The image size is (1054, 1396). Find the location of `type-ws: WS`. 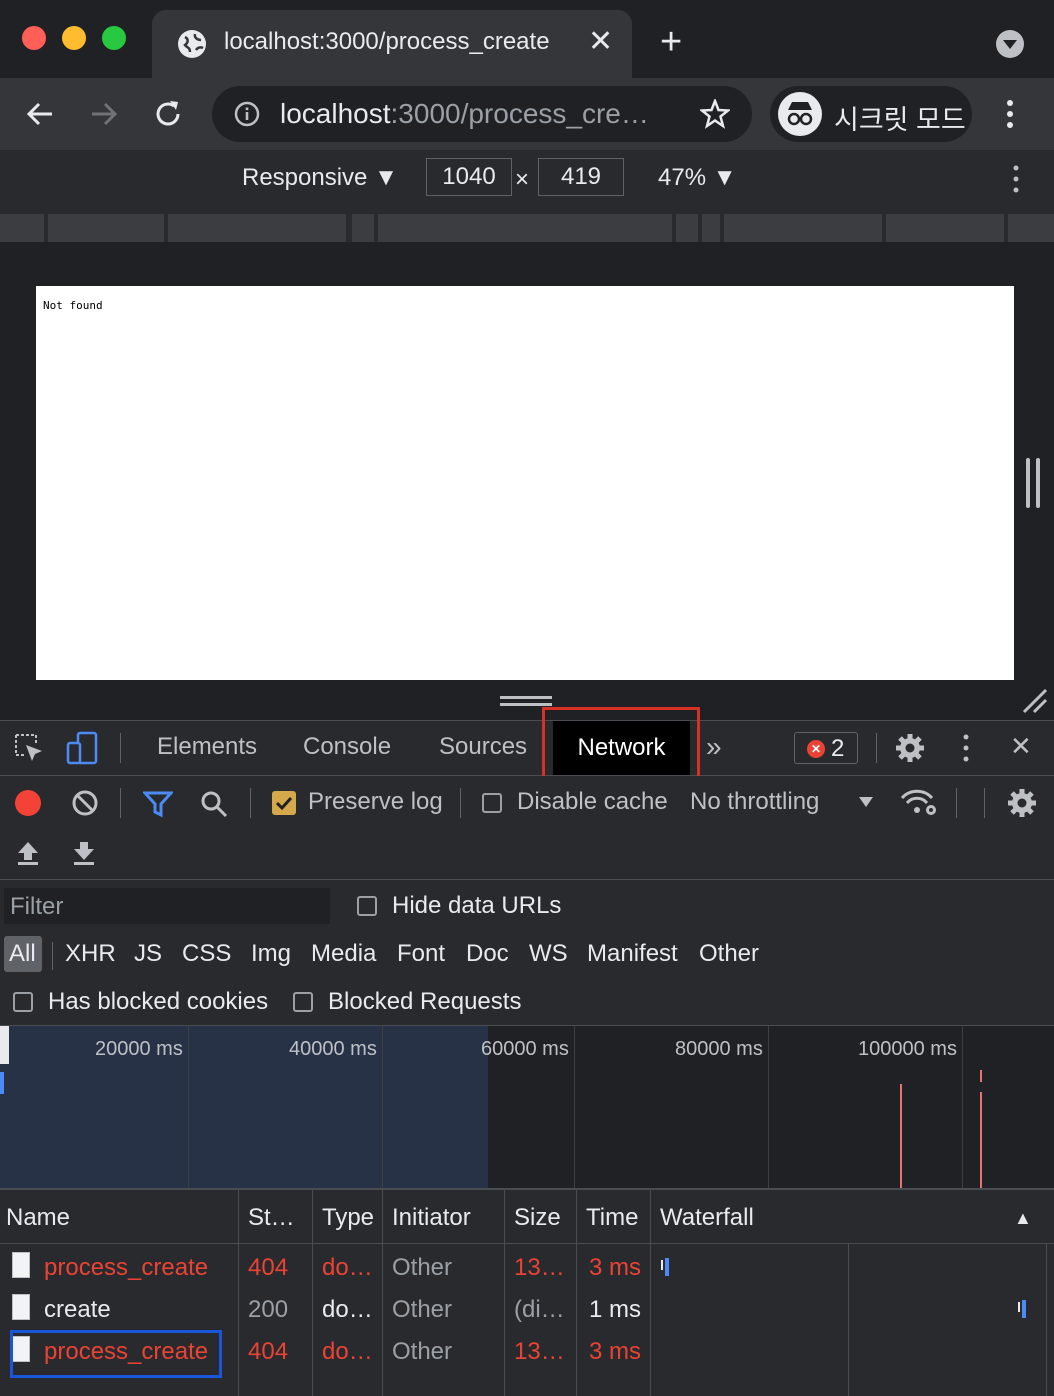

type-ws: WS is located at coordinates (548, 954).